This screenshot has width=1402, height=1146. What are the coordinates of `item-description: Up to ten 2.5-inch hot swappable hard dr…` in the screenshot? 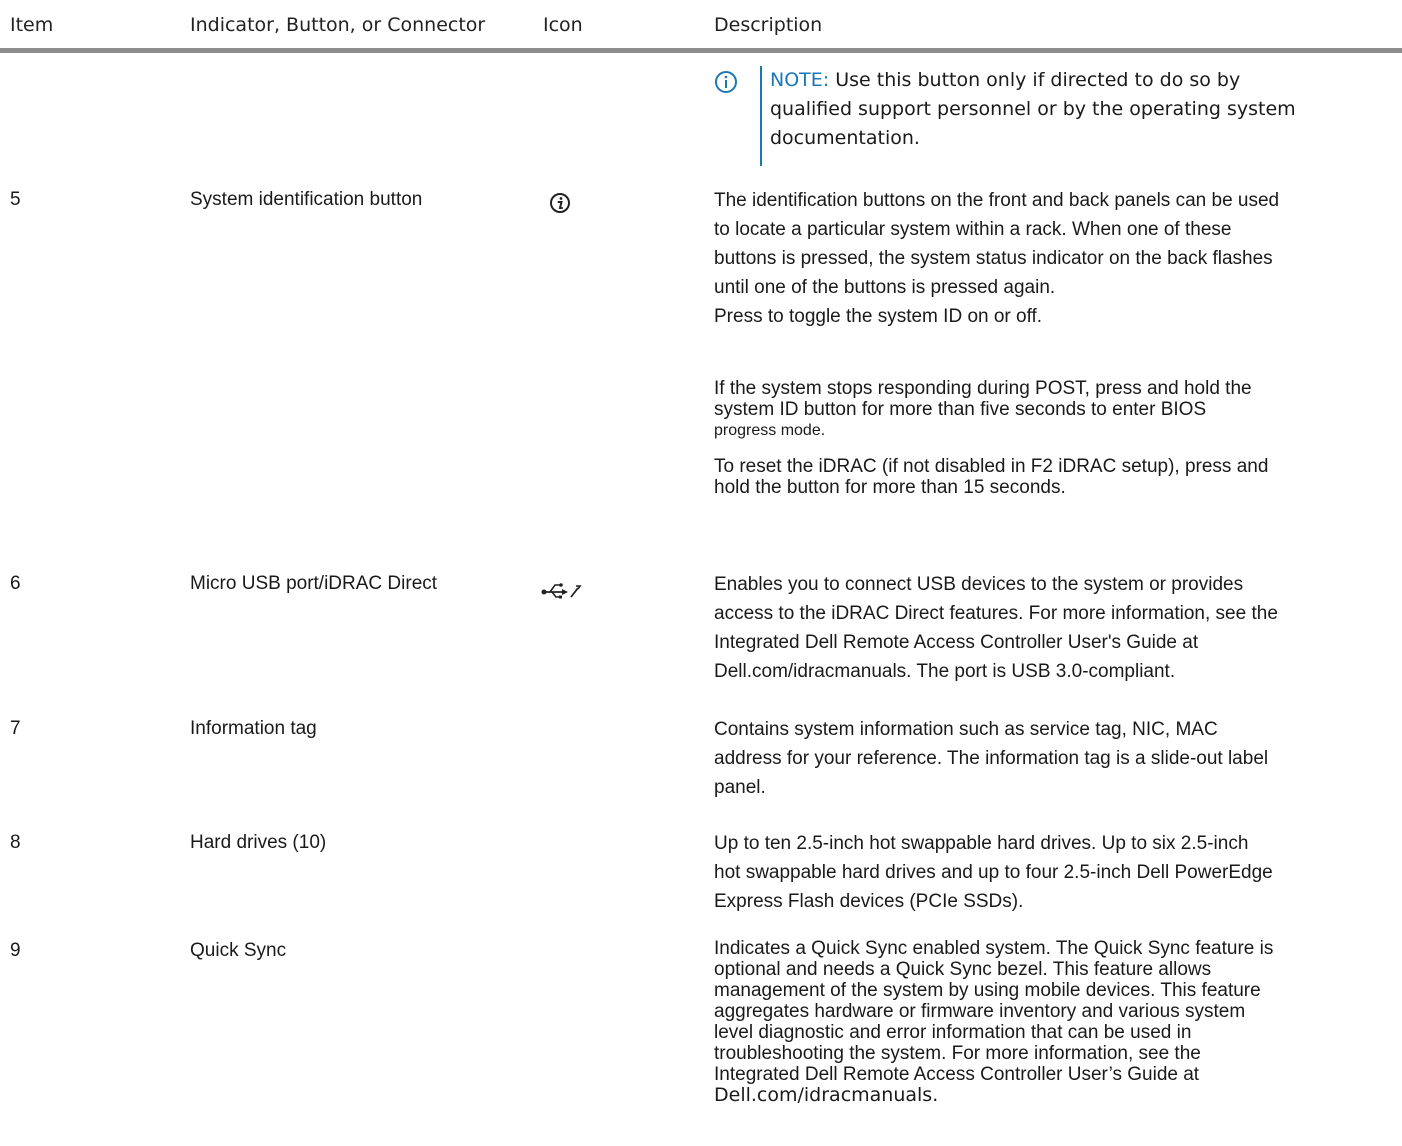 It's located at (1054, 872).